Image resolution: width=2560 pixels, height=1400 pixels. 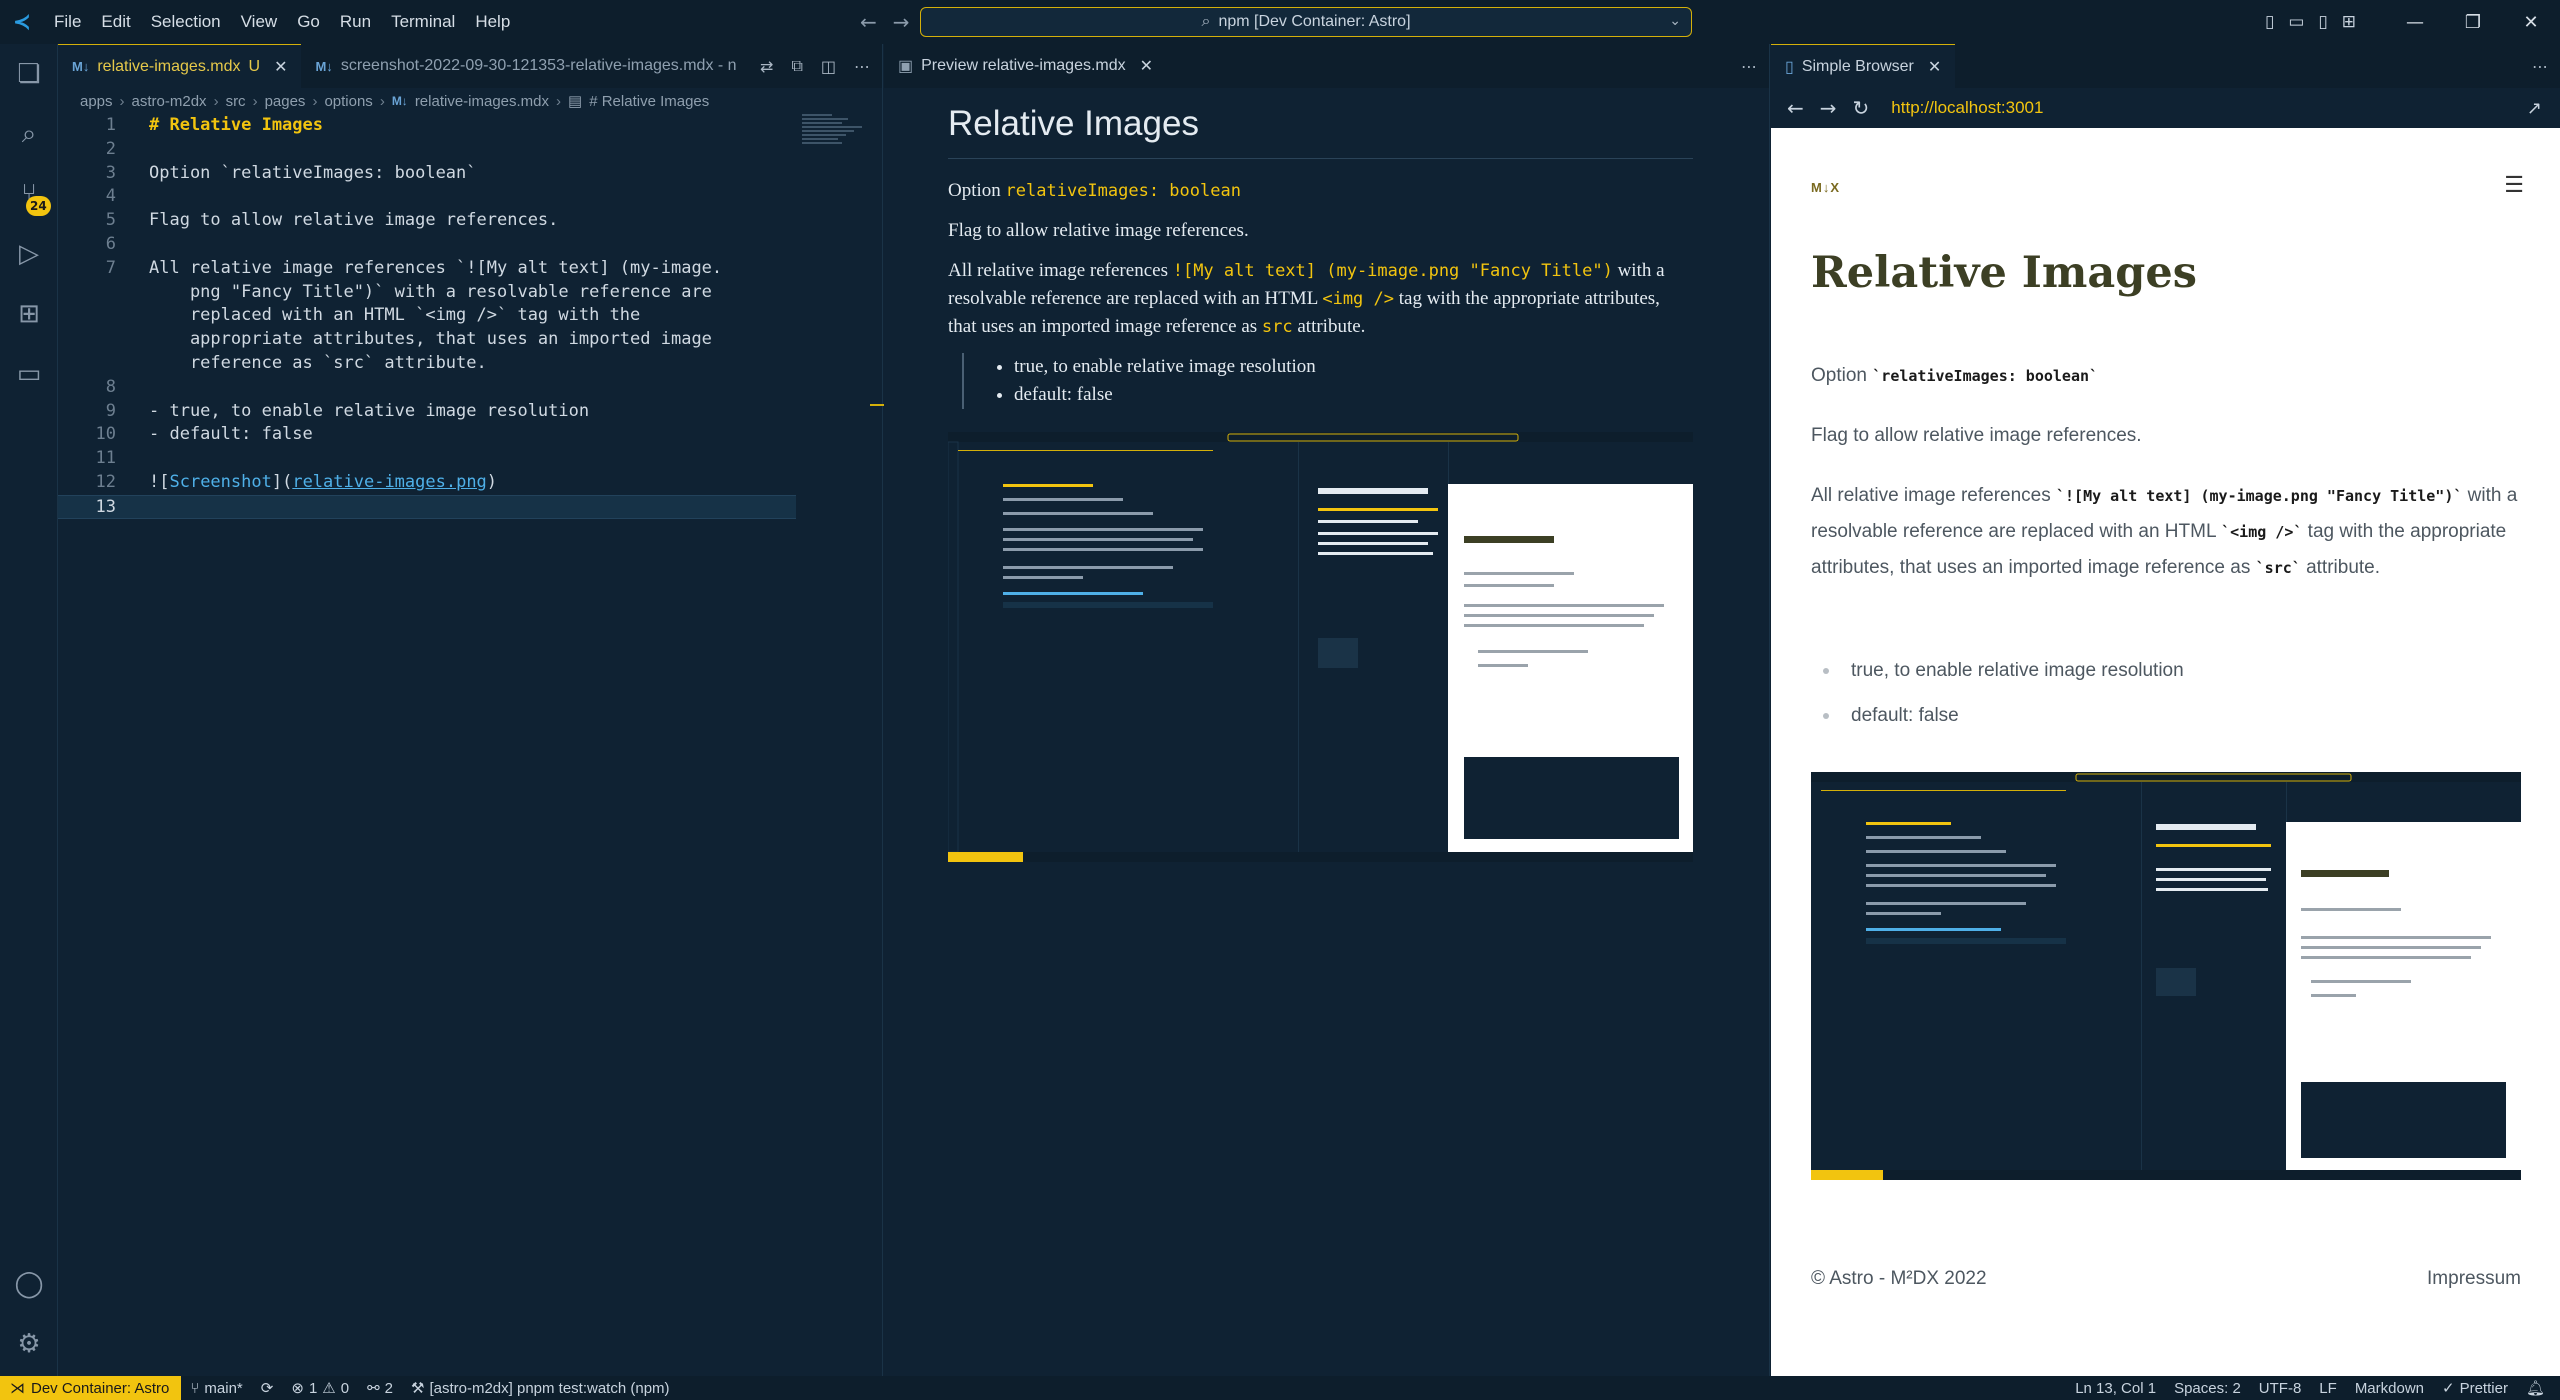 I want to click on compare-changes-icon: ⇄, so click(x=766, y=66).